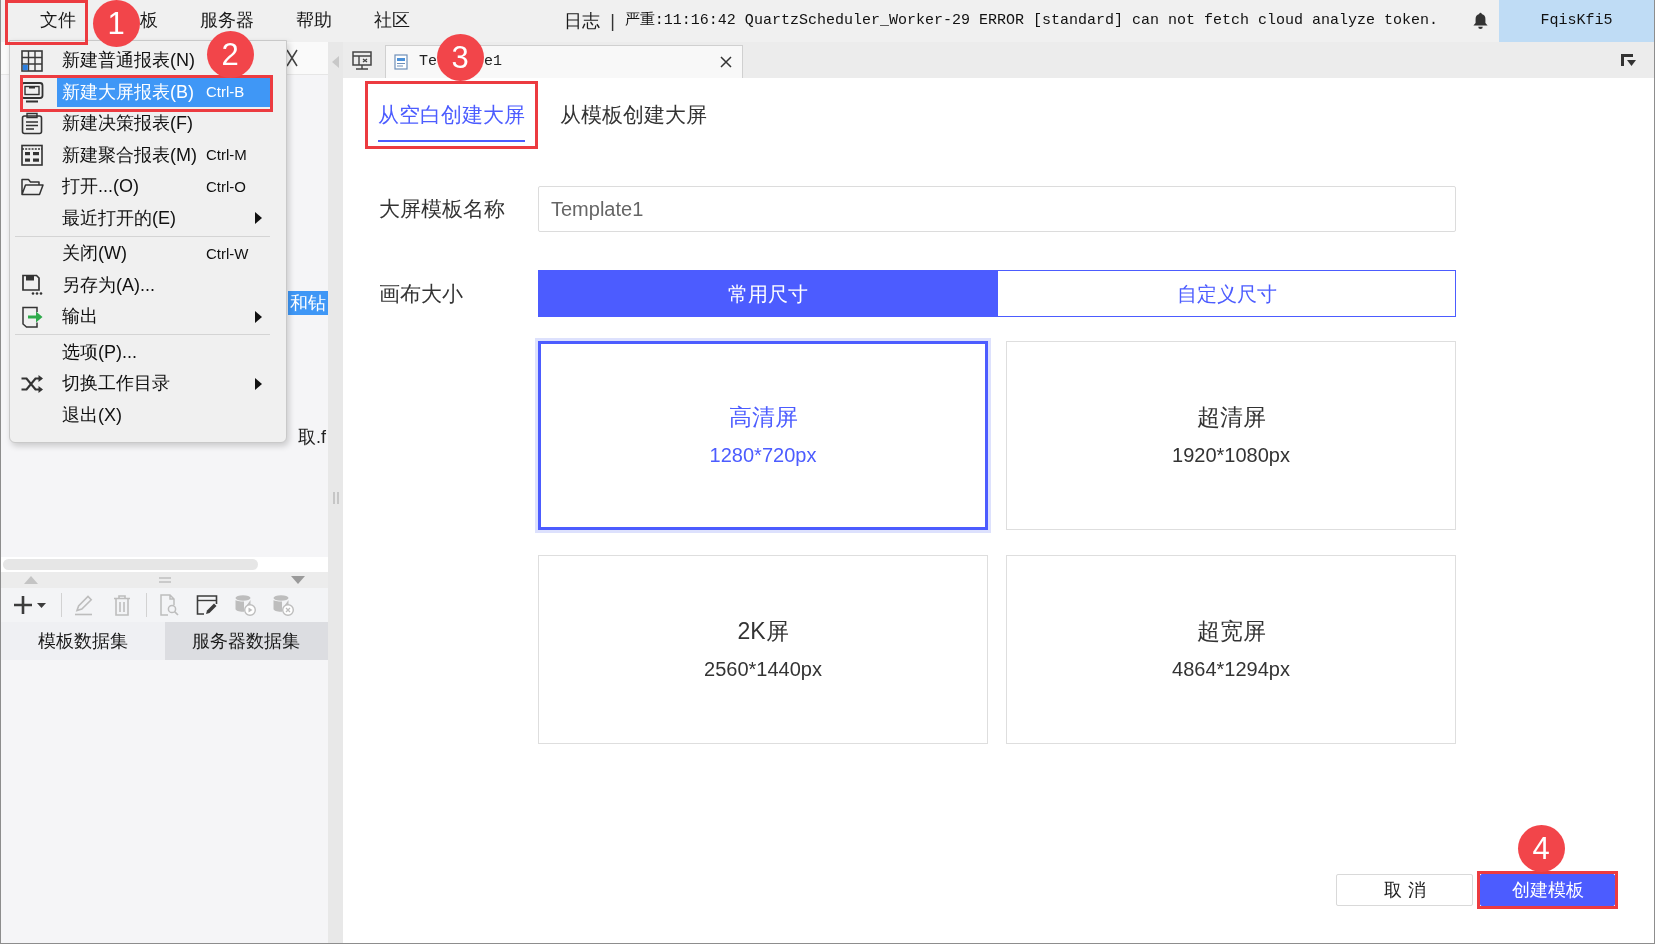 Image resolution: width=1655 pixels, height=944 pixels. Describe the element at coordinates (130, 564) in the screenshot. I see `scrollbar-thumb` at that location.